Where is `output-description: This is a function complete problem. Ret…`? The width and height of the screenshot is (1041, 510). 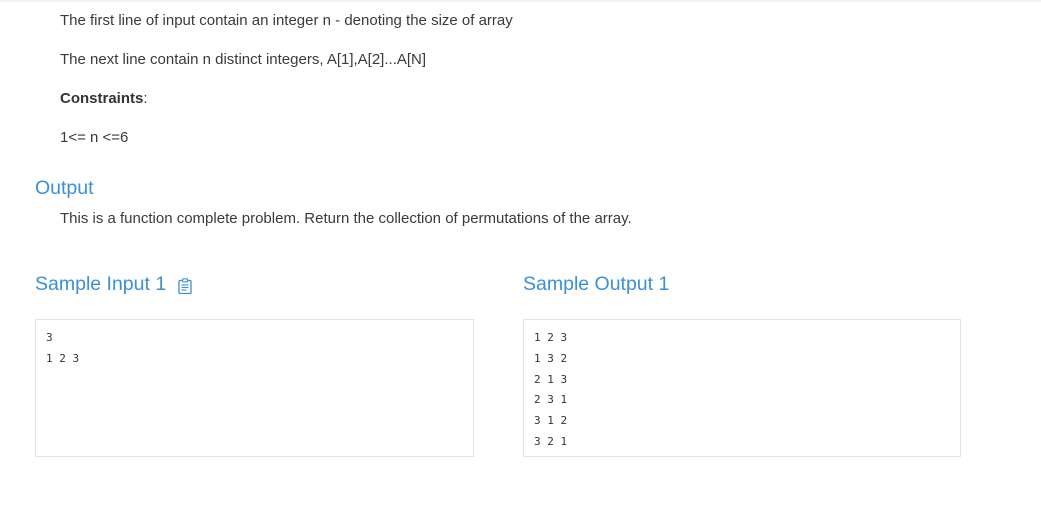 output-description: This is a function complete problem. Ret… is located at coordinates (346, 218).